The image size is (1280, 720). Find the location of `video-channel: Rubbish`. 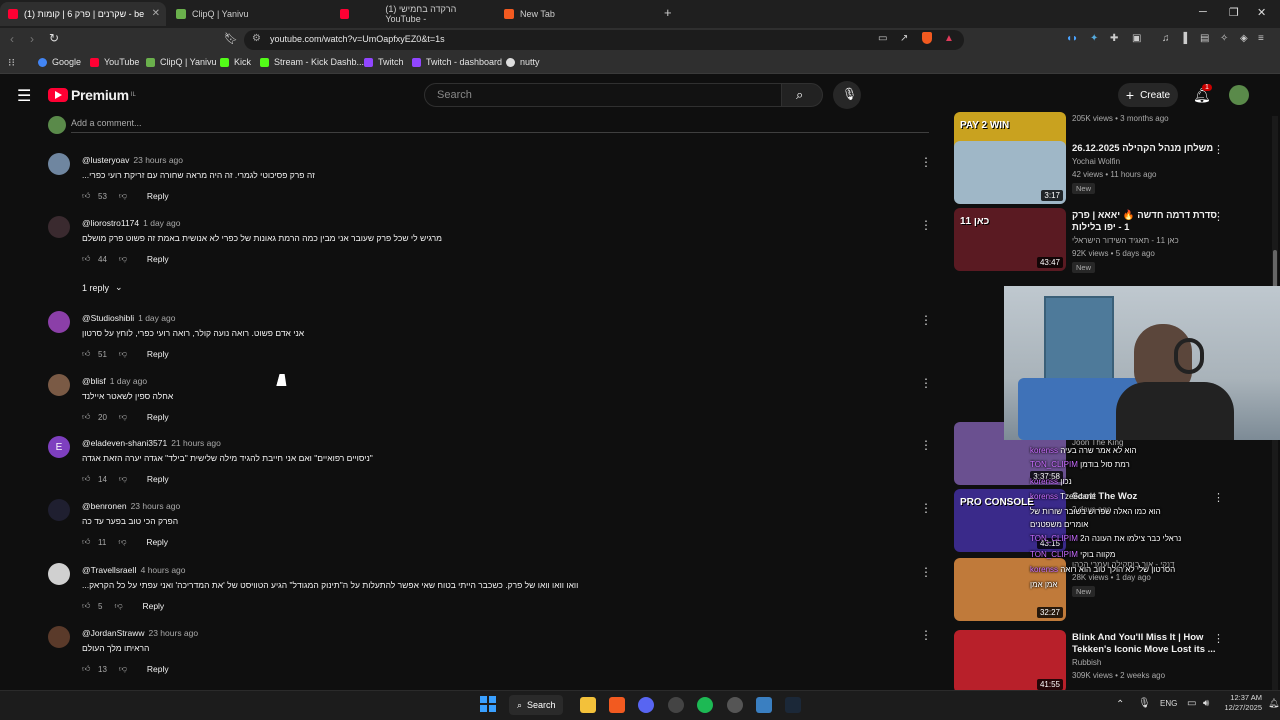

video-channel: Rubbish is located at coordinates (1086, 662).